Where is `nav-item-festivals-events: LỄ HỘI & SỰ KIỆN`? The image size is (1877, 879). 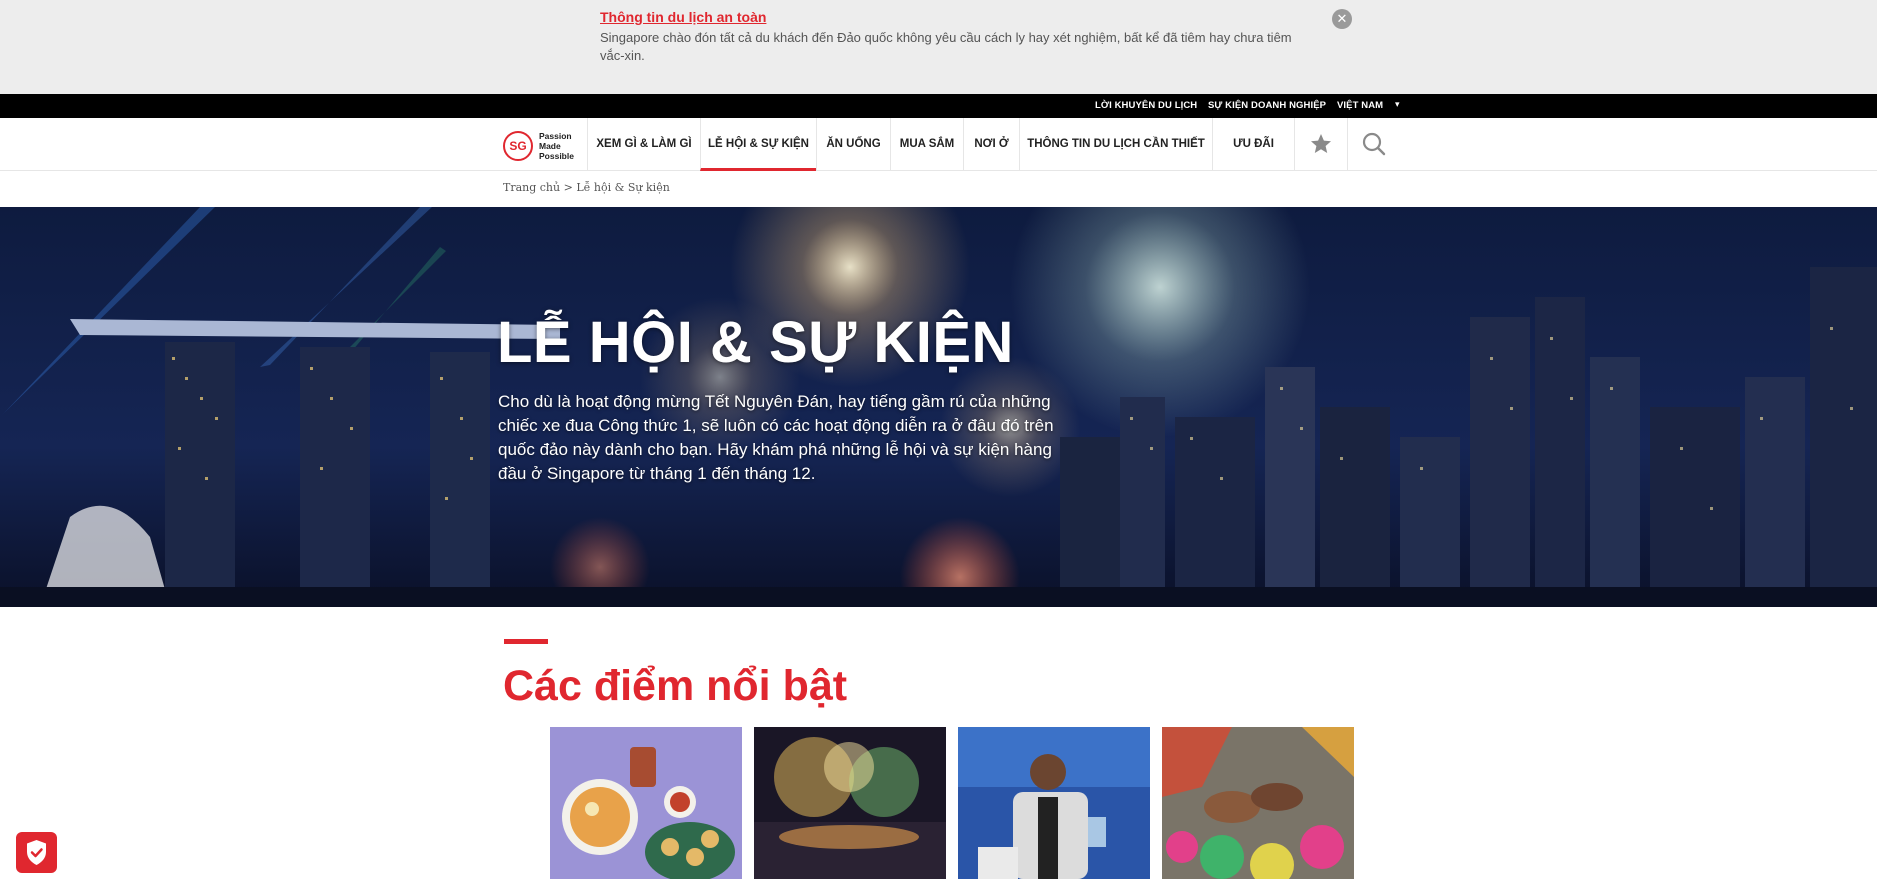 nav-item-festivals-events: LỄ HỘI & SỰ KIỆN is located at coordinates (758, 144).